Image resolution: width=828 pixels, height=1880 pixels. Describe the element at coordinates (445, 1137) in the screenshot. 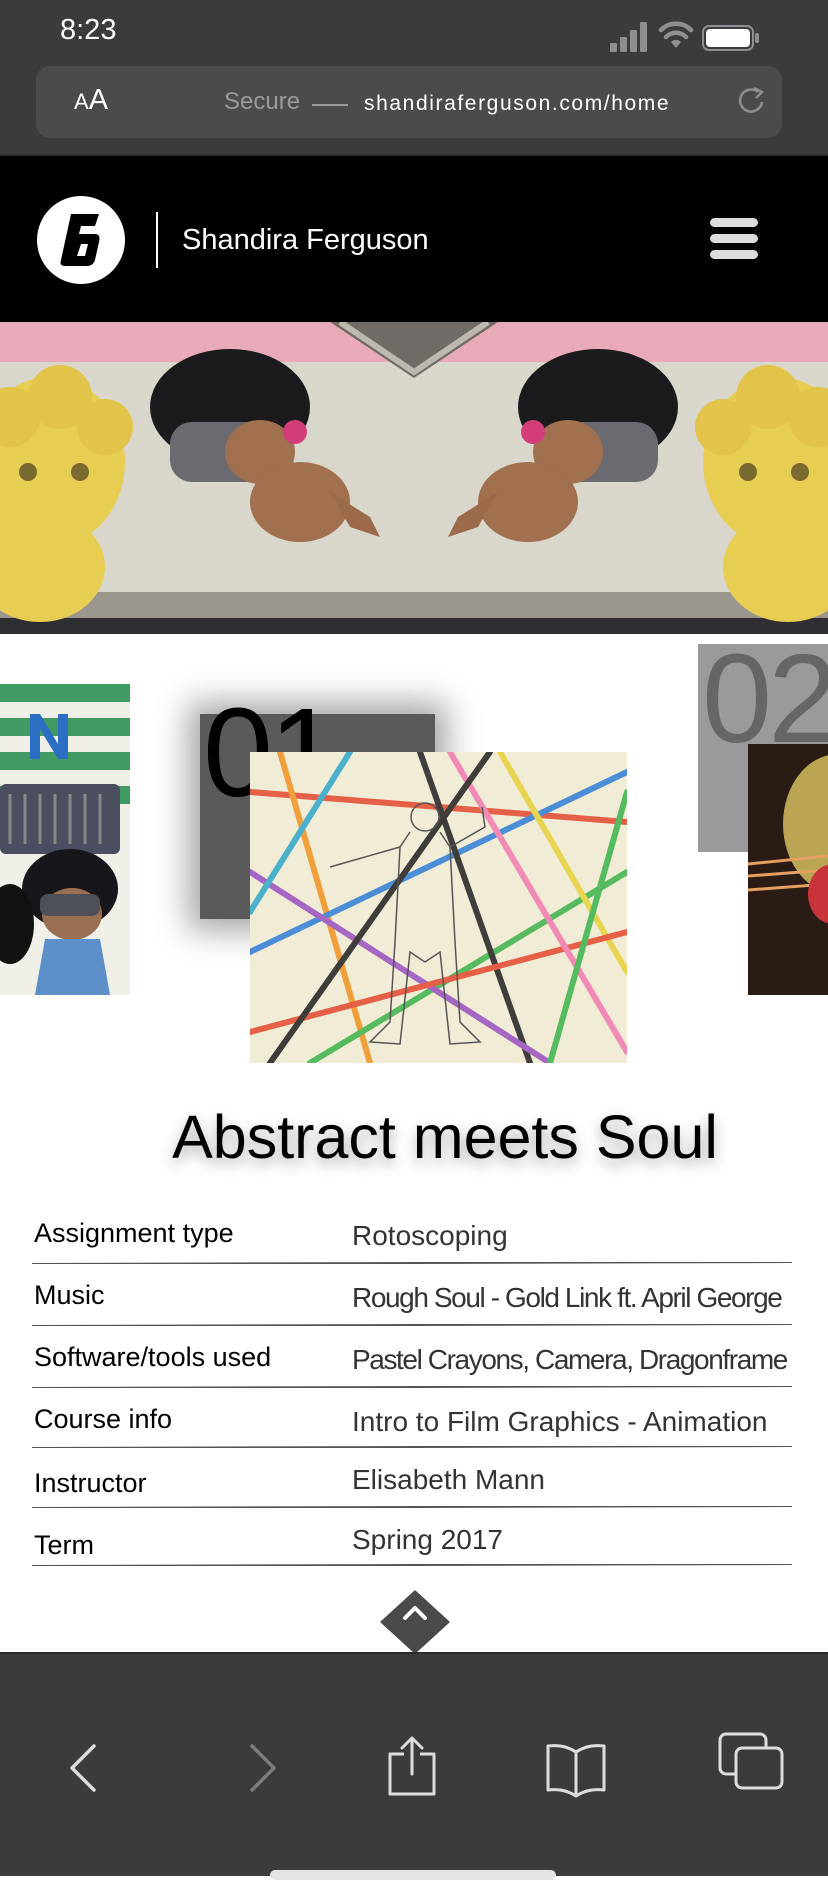

I see `project-title: Abstract meets Soul` at that location.